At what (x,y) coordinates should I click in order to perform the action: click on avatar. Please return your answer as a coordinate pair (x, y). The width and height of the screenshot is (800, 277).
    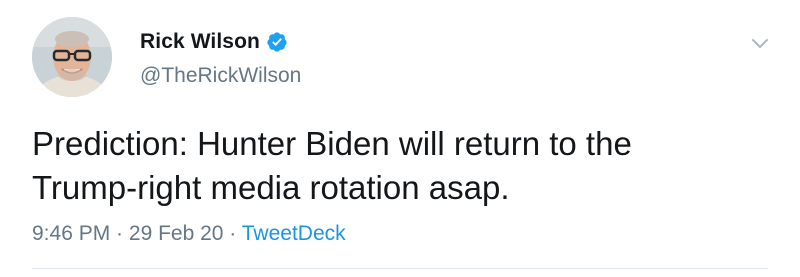
    Looking at the image, I should click on (72, 57).